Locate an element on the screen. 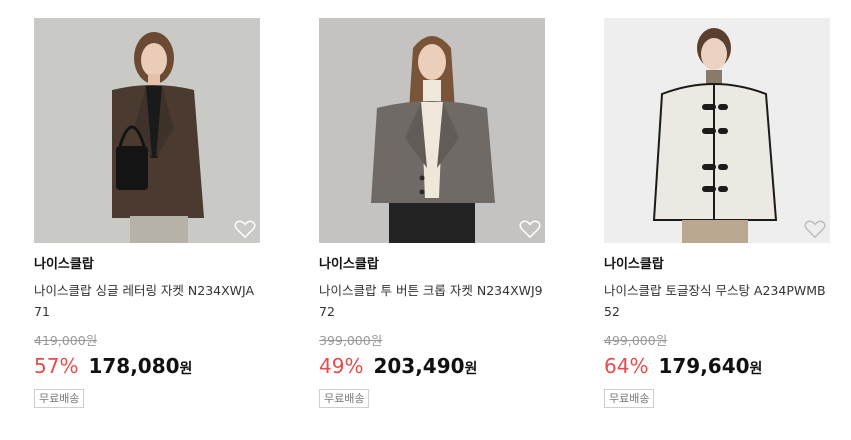 This screenshot has width=851, height=440. price-row: 64% 179,640 원 is located at coordinates (717, 369).